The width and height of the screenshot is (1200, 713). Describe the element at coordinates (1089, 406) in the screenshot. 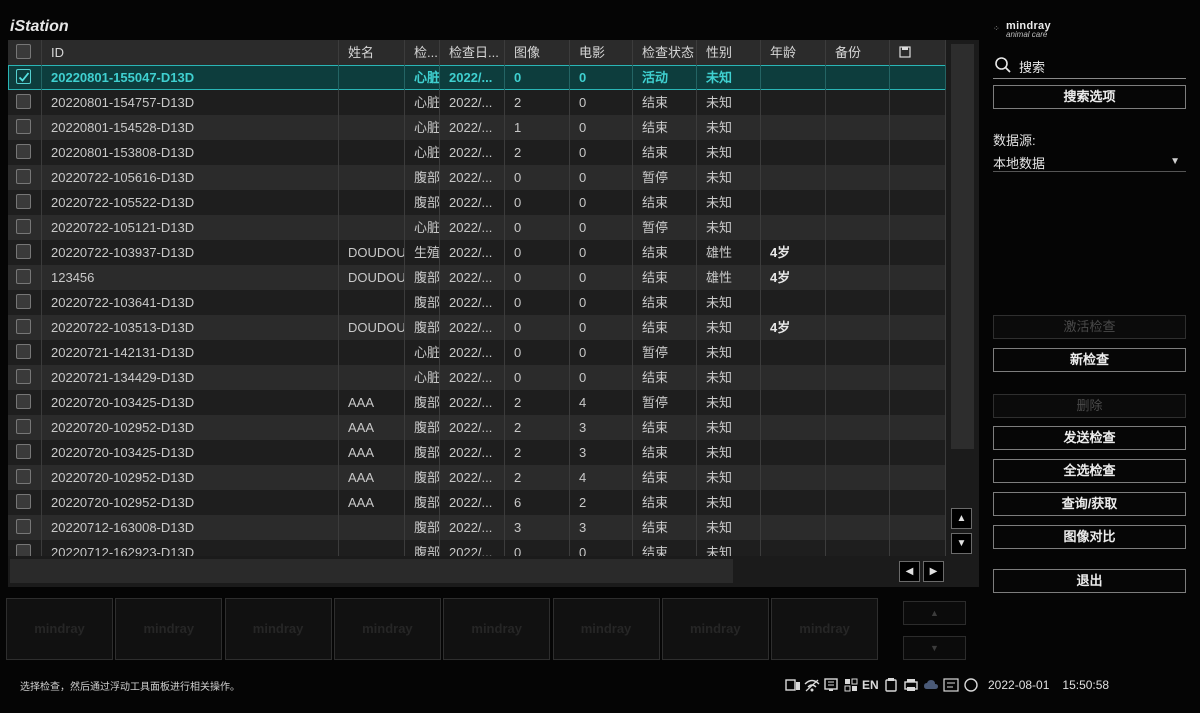

I see `delete-button: 删除` at that location.